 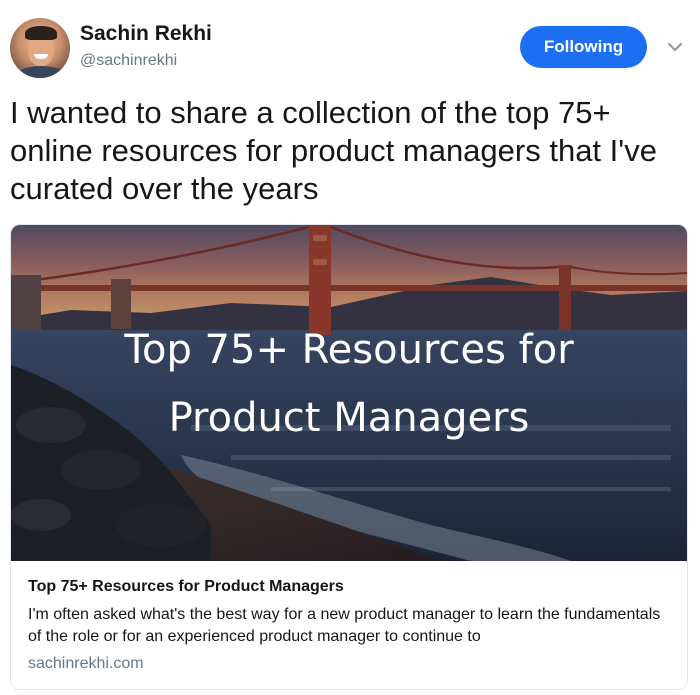 What do you see at coordinates (40, 48) in the screenshot?
I see `avatar` at bounding box center [40, 48].